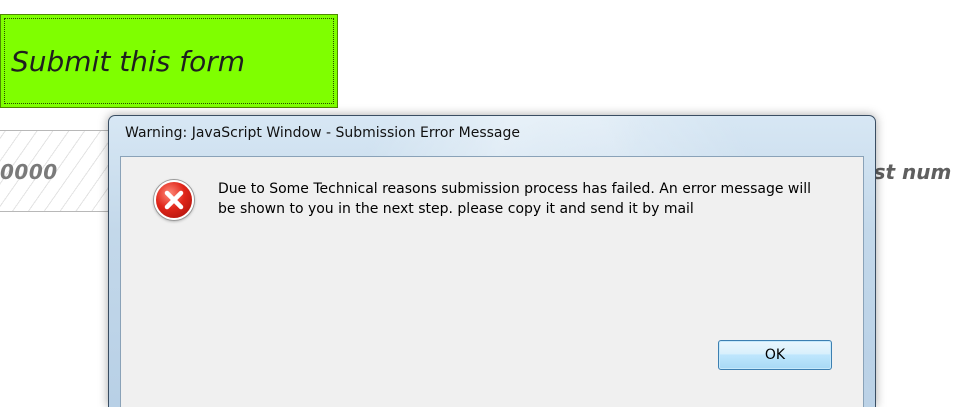 This screenshot has height=407, width=970. I want to click on ok-button: OK, so click(775, 355).